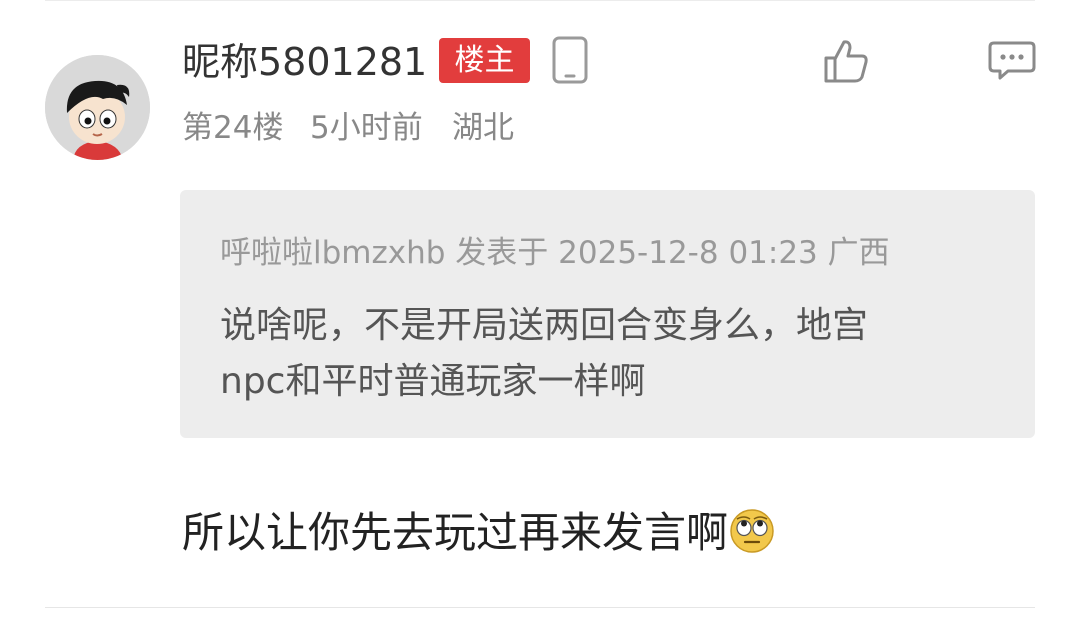 The height and width of the screenshot is (627, 1080). What do you see at coordinates (1012, 61) in the screenshot?
I see `comment-bubble-icon` at bounding box center [1012, 61].